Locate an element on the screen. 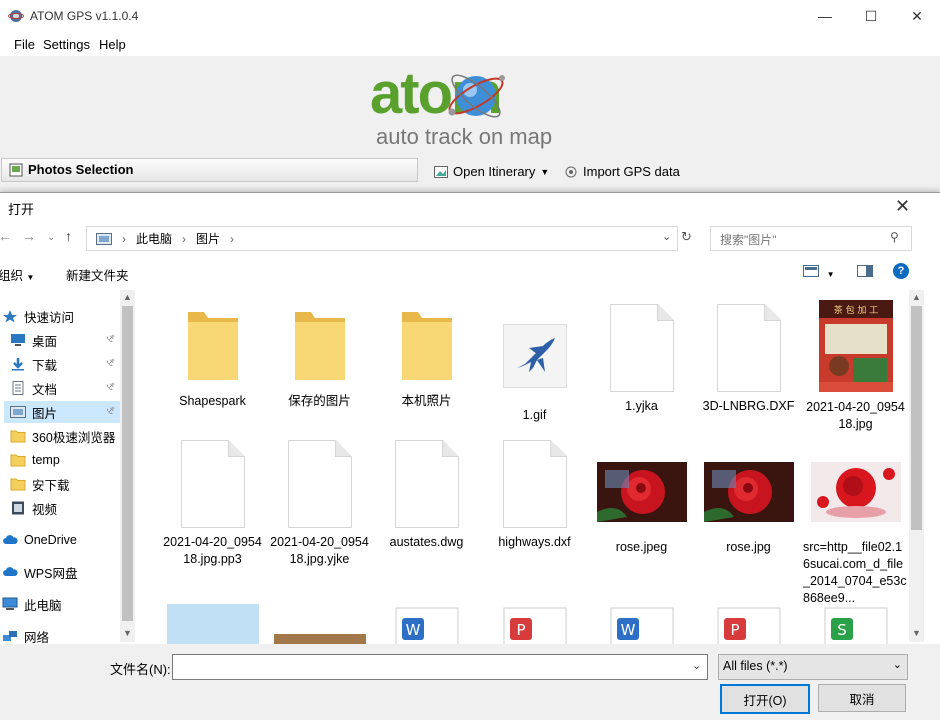  address-dropdown-button: ⌄ is located at coordinates (666, 236).